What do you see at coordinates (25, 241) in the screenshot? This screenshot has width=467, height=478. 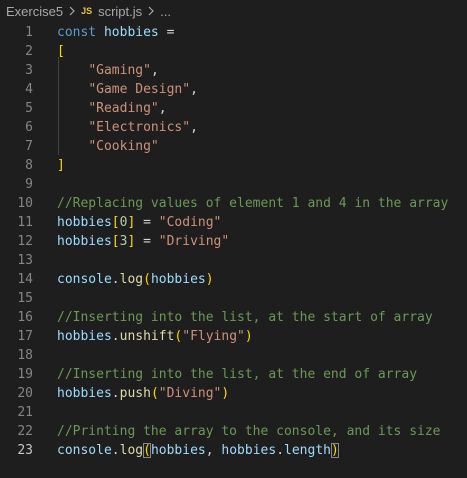 I see `line-number: 12` at bounding box center [25, 241].